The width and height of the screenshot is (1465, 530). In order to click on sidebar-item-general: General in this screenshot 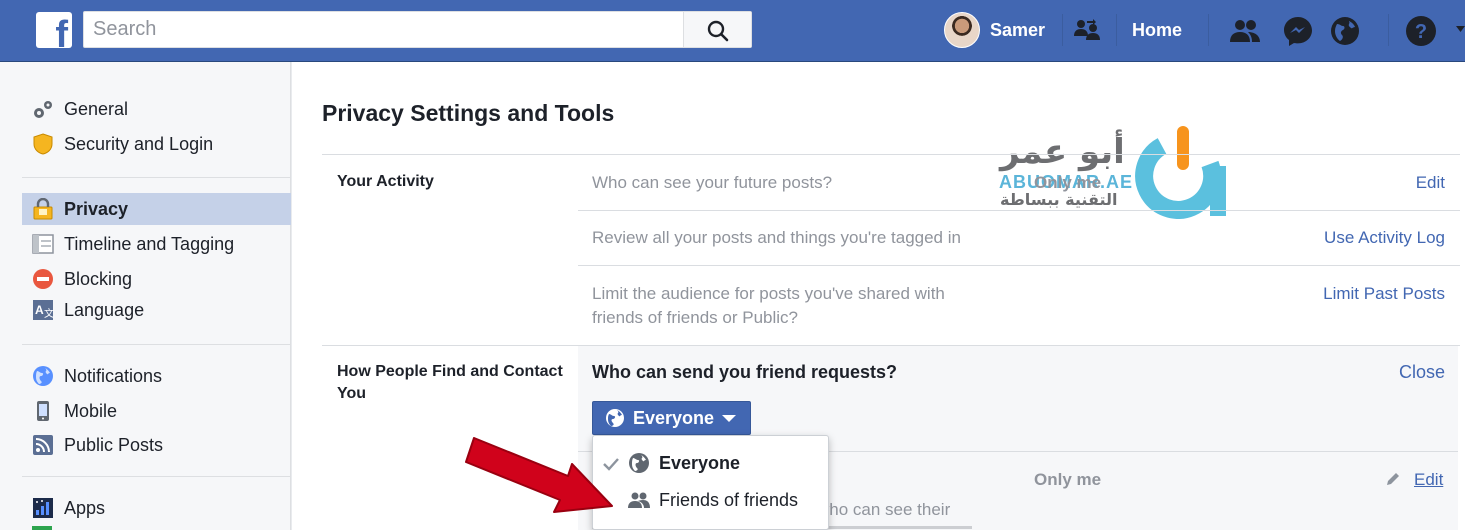, I will do `click(156, 109)`.